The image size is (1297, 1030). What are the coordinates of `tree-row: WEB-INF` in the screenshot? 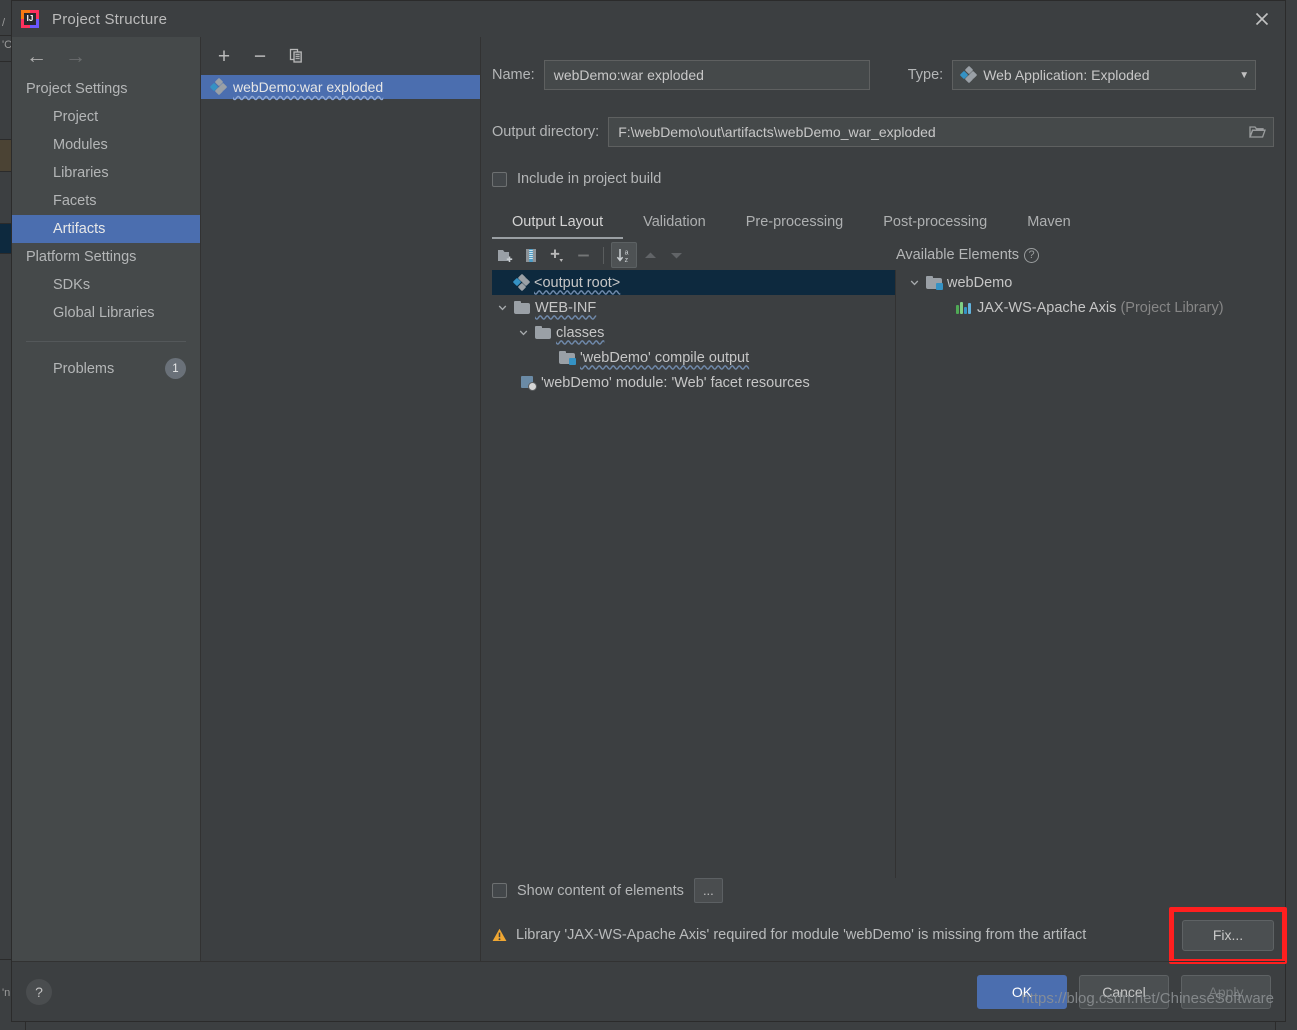 It's located at (693, 307).